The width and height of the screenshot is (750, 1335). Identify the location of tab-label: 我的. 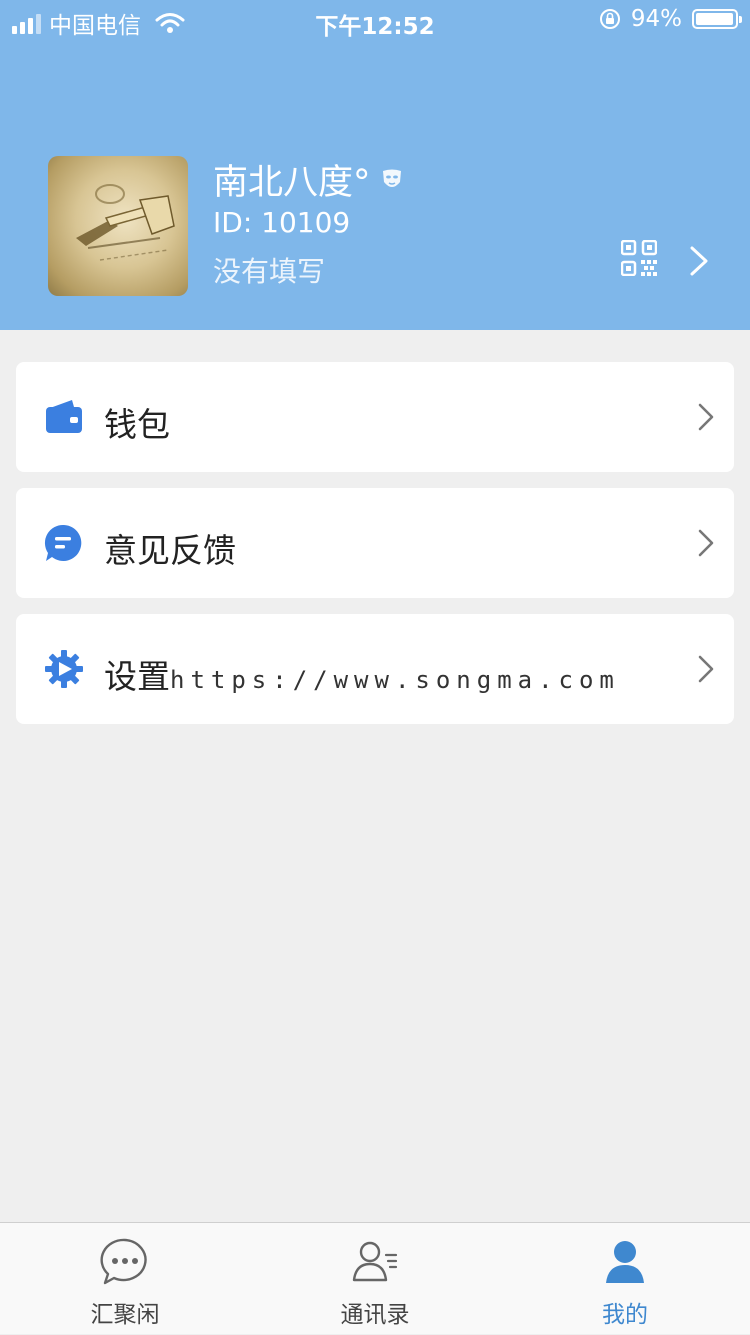
(625, 1315).